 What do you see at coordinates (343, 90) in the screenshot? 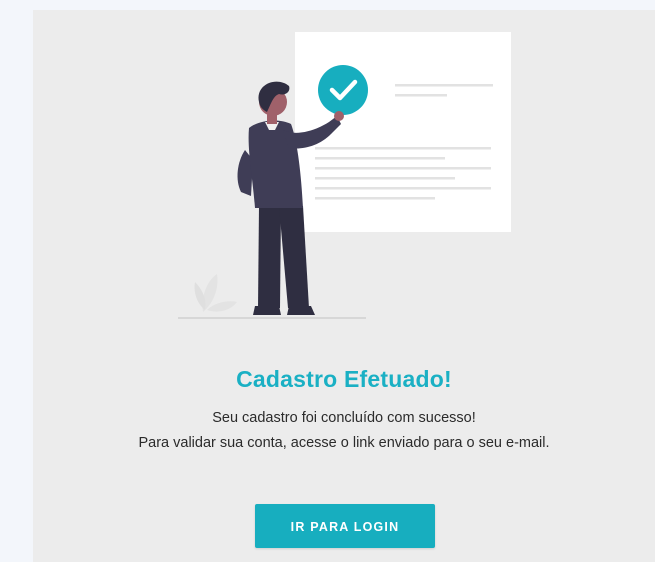
I see `check-circle-icon` at bounding box center [343, 90].